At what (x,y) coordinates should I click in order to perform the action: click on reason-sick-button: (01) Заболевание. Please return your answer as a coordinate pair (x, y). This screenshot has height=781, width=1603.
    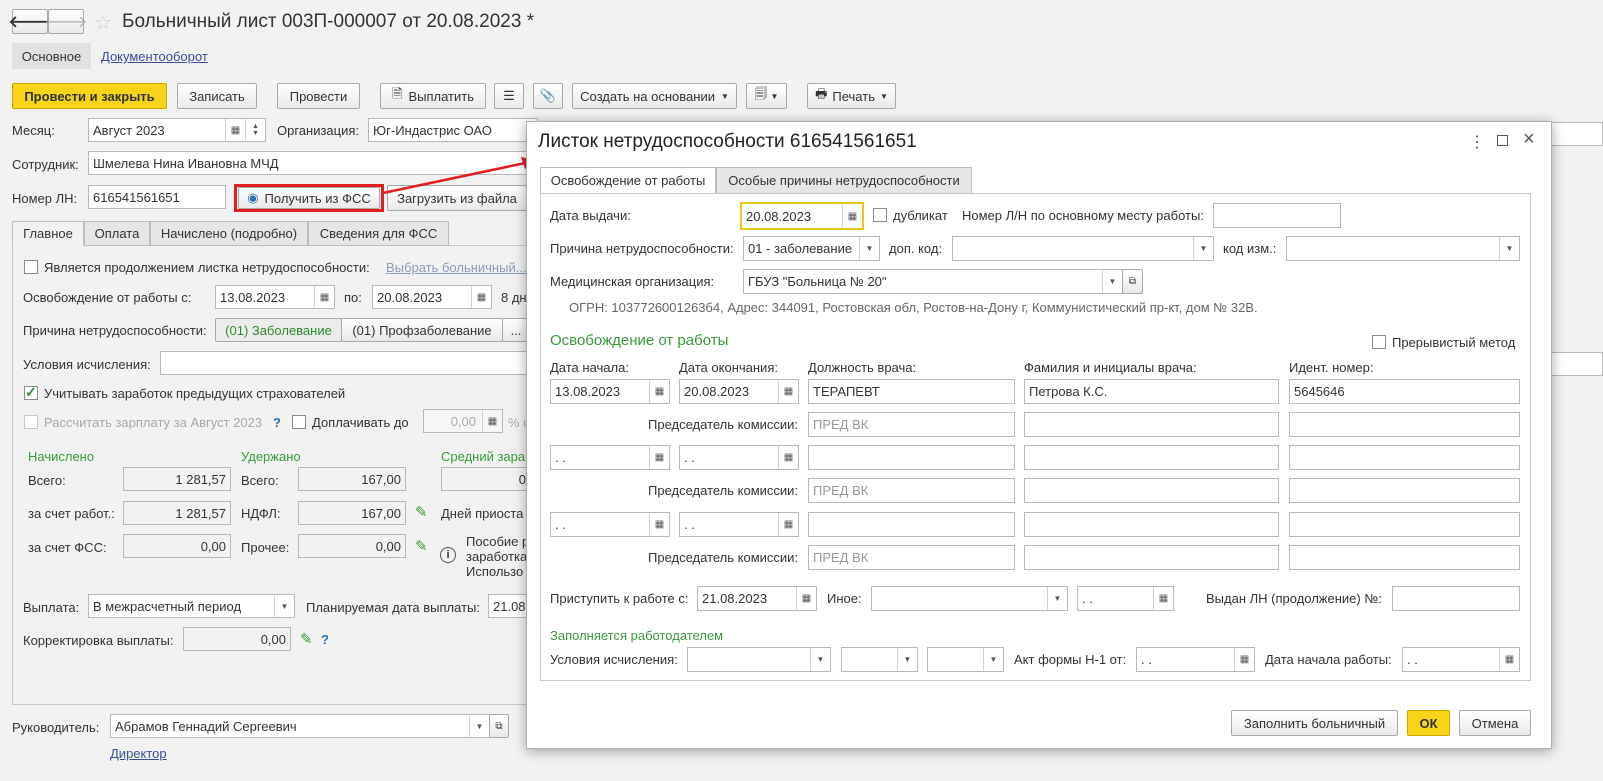
    Looking at the image, I should click on (278, 330).